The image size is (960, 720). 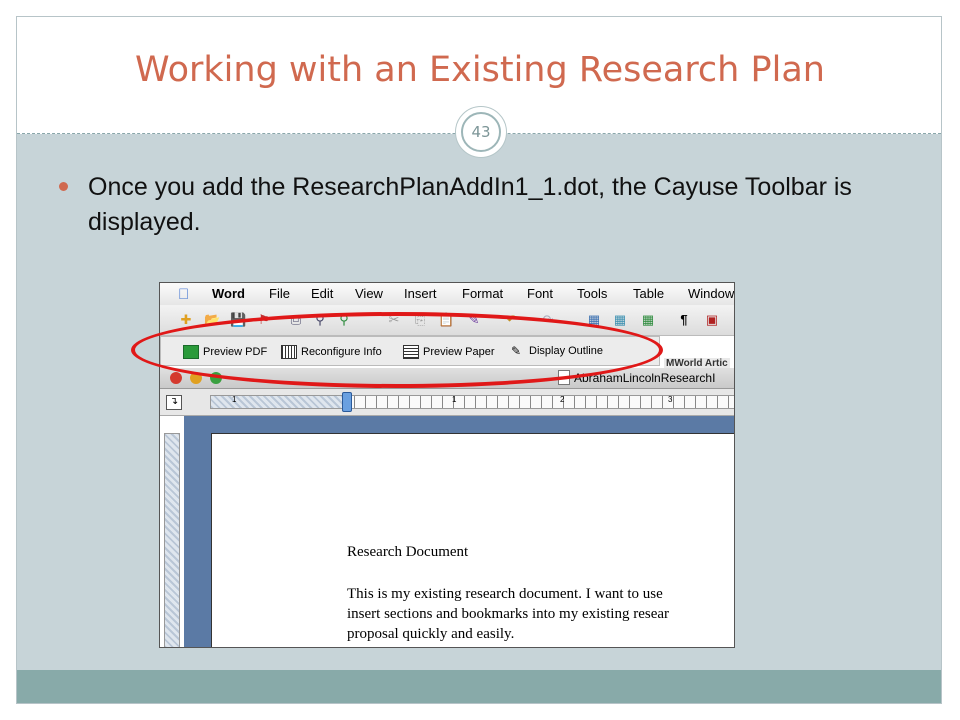 What do you see at coordinates (670, 399) in the screenshot?
I see `ruler-number: 3` at bounding box center [670, 399].